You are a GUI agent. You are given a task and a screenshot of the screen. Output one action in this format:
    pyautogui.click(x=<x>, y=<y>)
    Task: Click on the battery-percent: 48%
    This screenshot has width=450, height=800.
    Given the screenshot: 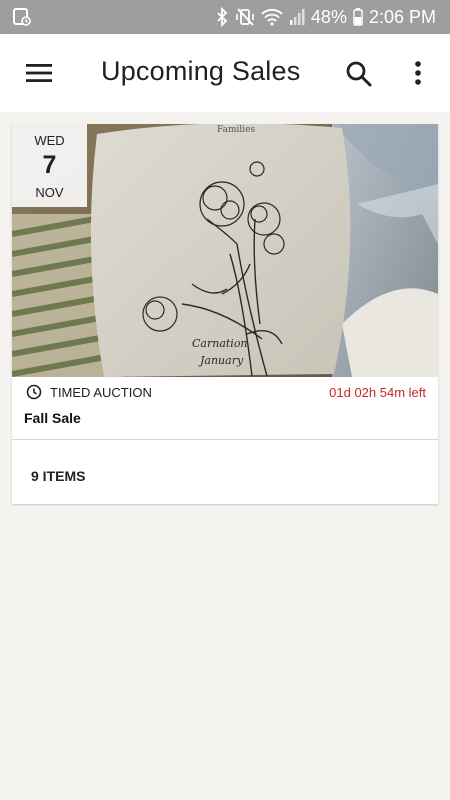 What is the action you would take?
    pyautogui.click(x=328, y=16)
    